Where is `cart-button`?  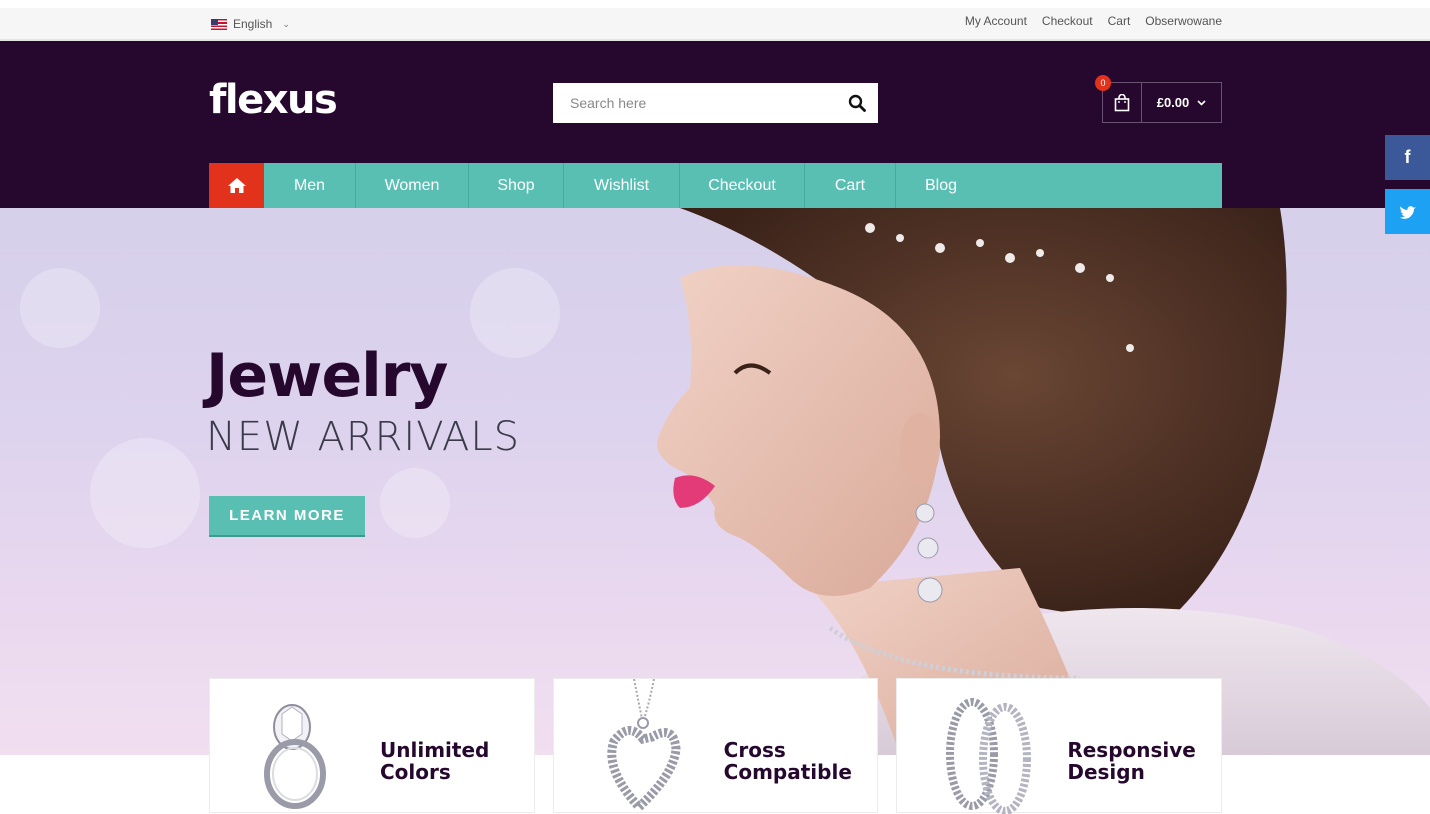
cart-button is located at coordinates (1122, 102).